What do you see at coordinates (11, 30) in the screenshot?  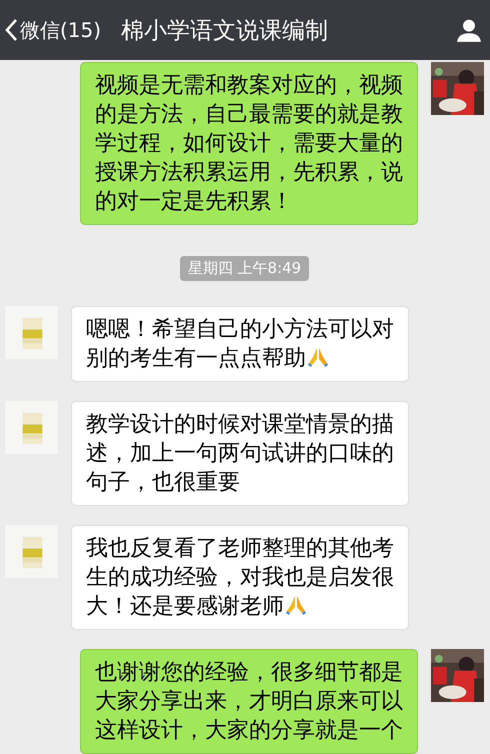 I see `back-chevron-icon` at bounding box center [11, 30].